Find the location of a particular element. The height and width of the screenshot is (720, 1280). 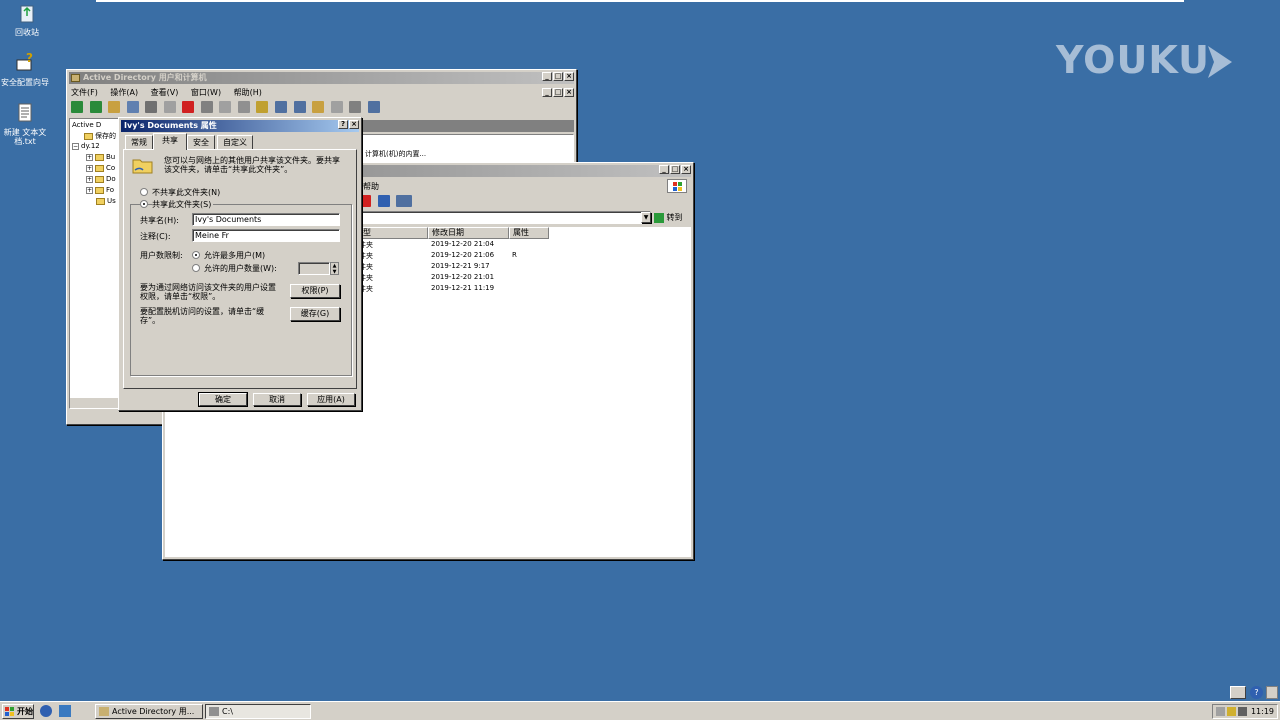

menu-window: 窗口(W) is located at coordinates (206, 92).